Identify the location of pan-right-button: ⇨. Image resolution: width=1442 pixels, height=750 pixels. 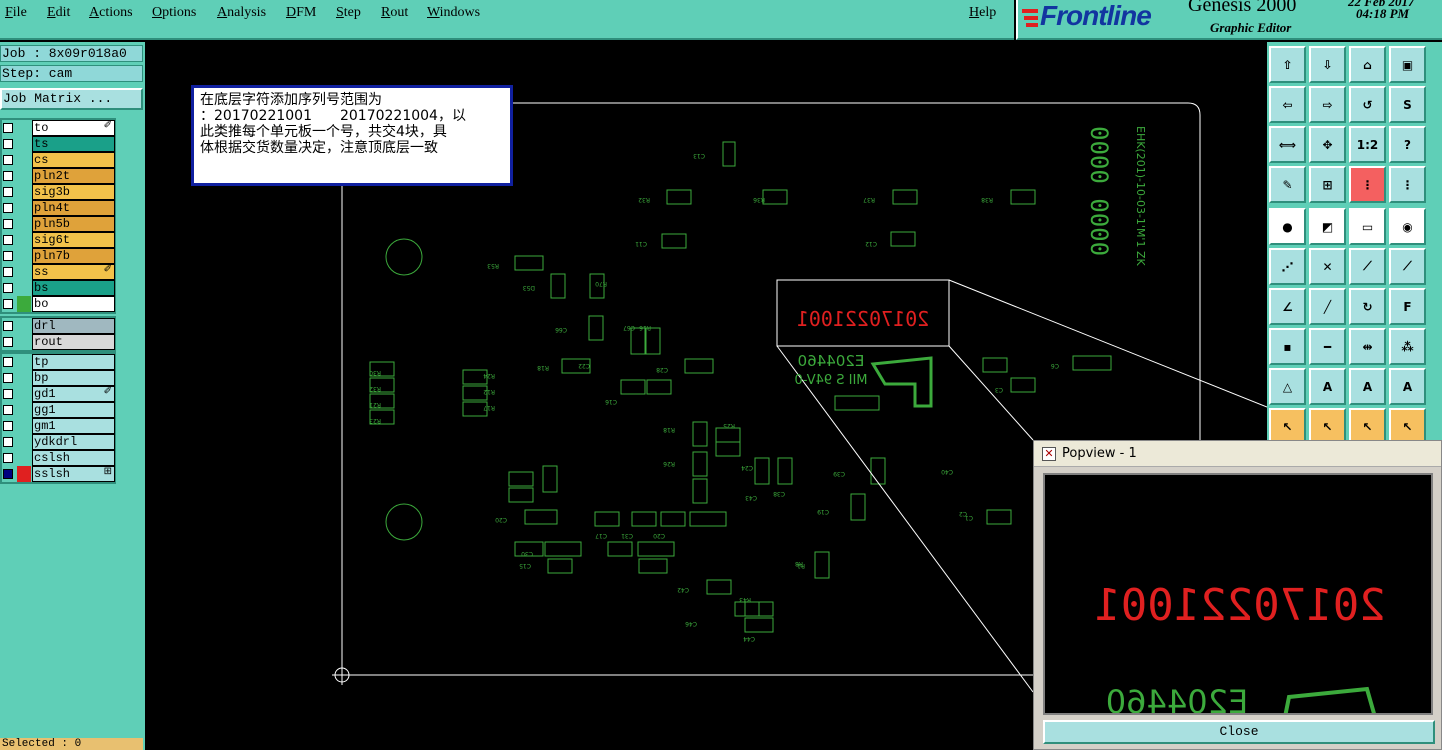
(1327, 104).